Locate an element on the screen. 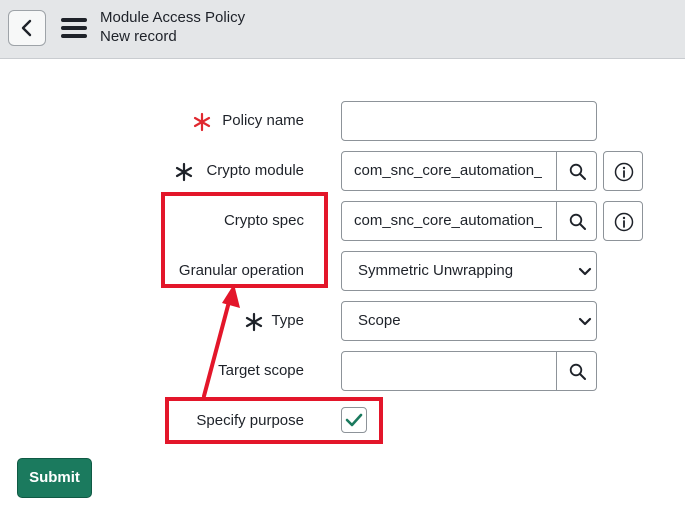 Image resolution: width=685 pixels, height=511 pixels. page-subtitle: New record is located at coordinates (138, 36).